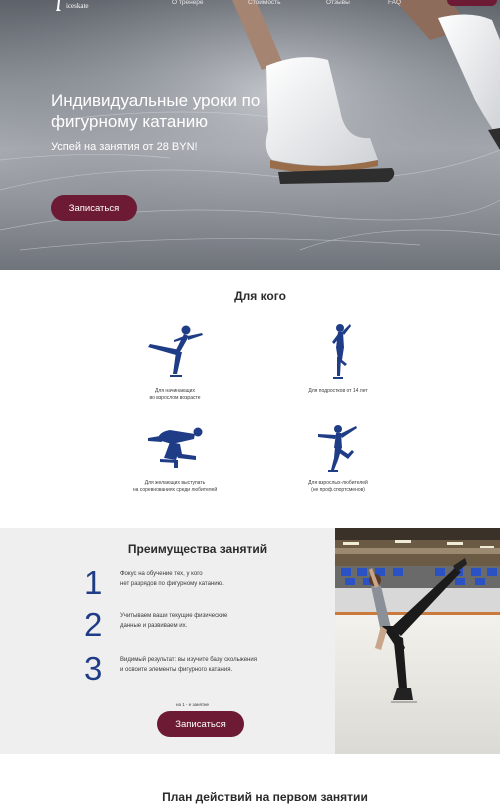  What do you see at coordinates (94, 208) in the screenshot?
I see `hero-signup-button: Записаться` at bounding box center [94, 208].